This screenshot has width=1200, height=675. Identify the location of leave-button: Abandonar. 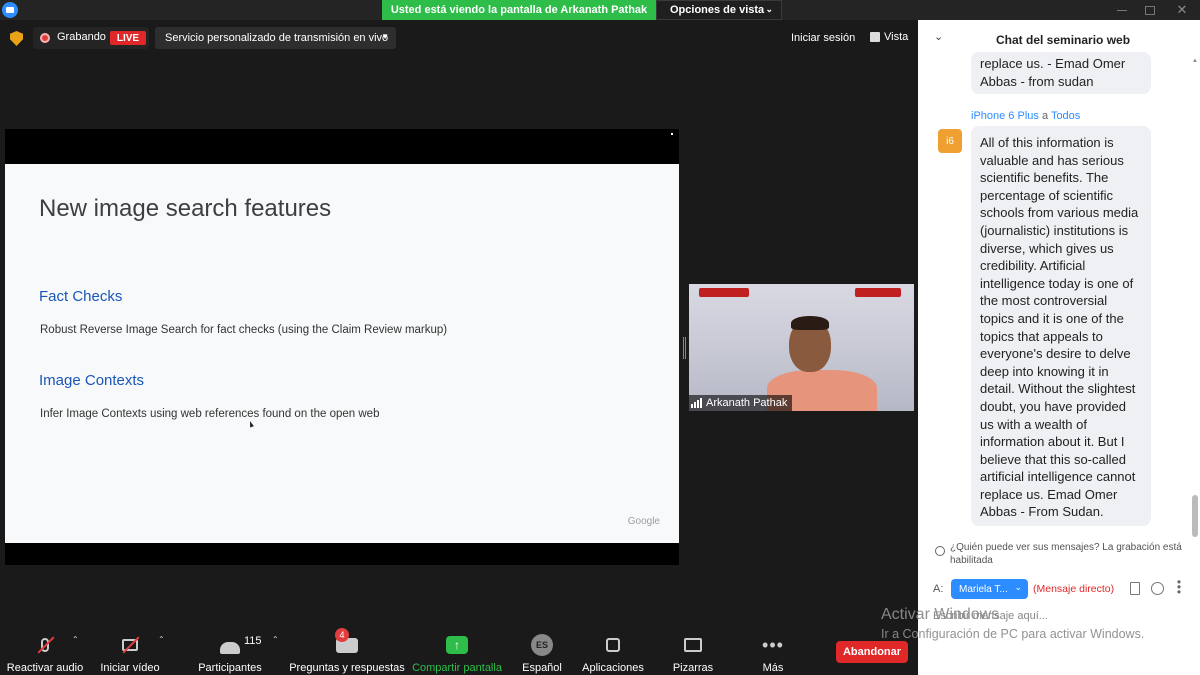
(872, 652).